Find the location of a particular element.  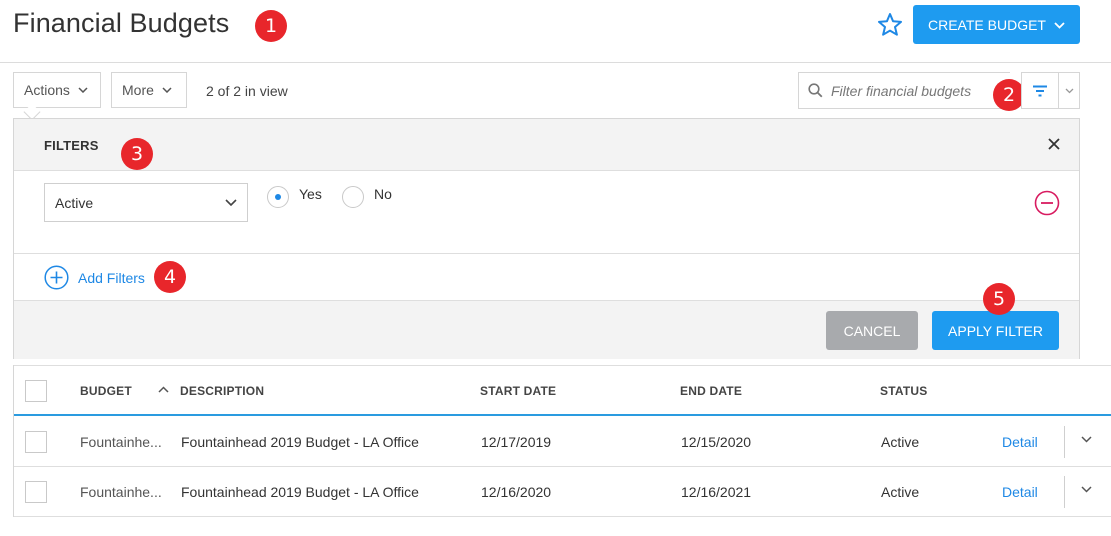

add-filters-button: Add Filters is located at coordinates (94, 277).